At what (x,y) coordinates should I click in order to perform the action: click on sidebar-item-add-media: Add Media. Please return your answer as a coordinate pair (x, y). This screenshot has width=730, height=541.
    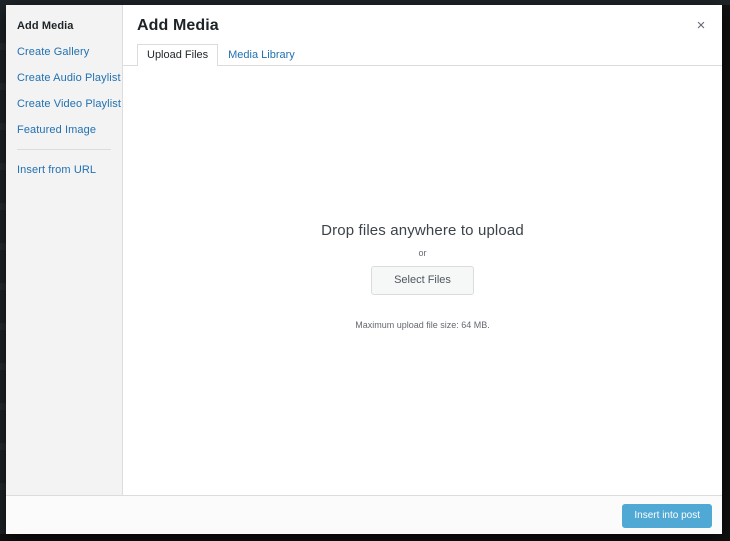
    Looking at the image, I should click on (64, 26).